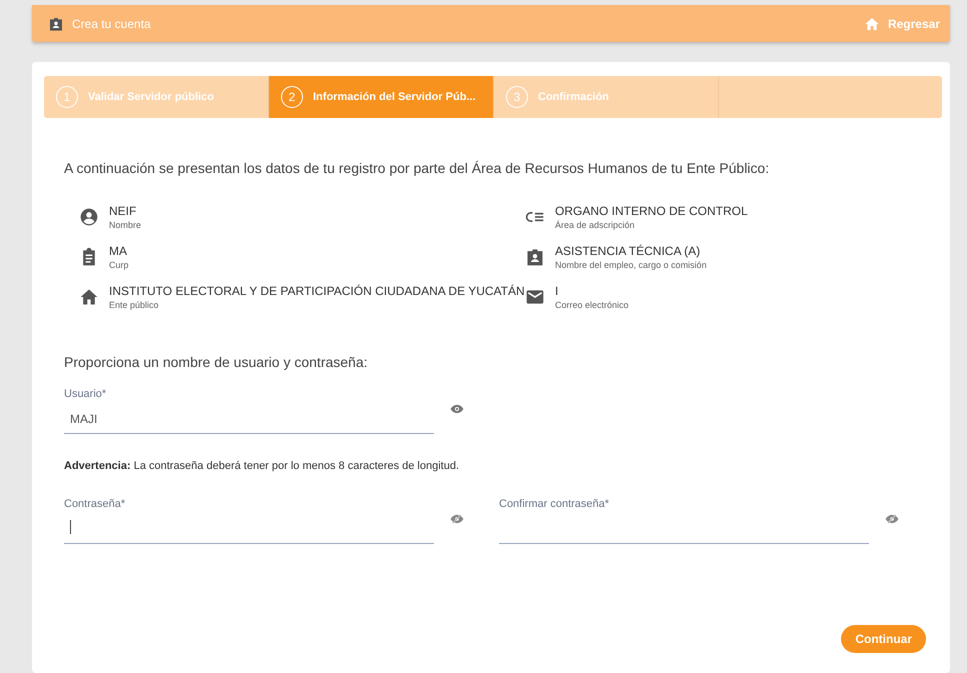  What do you see at coordinates (86, 394) in the screenshot?
I see `field-label: Usuario*` at bounding box center [86, 394].